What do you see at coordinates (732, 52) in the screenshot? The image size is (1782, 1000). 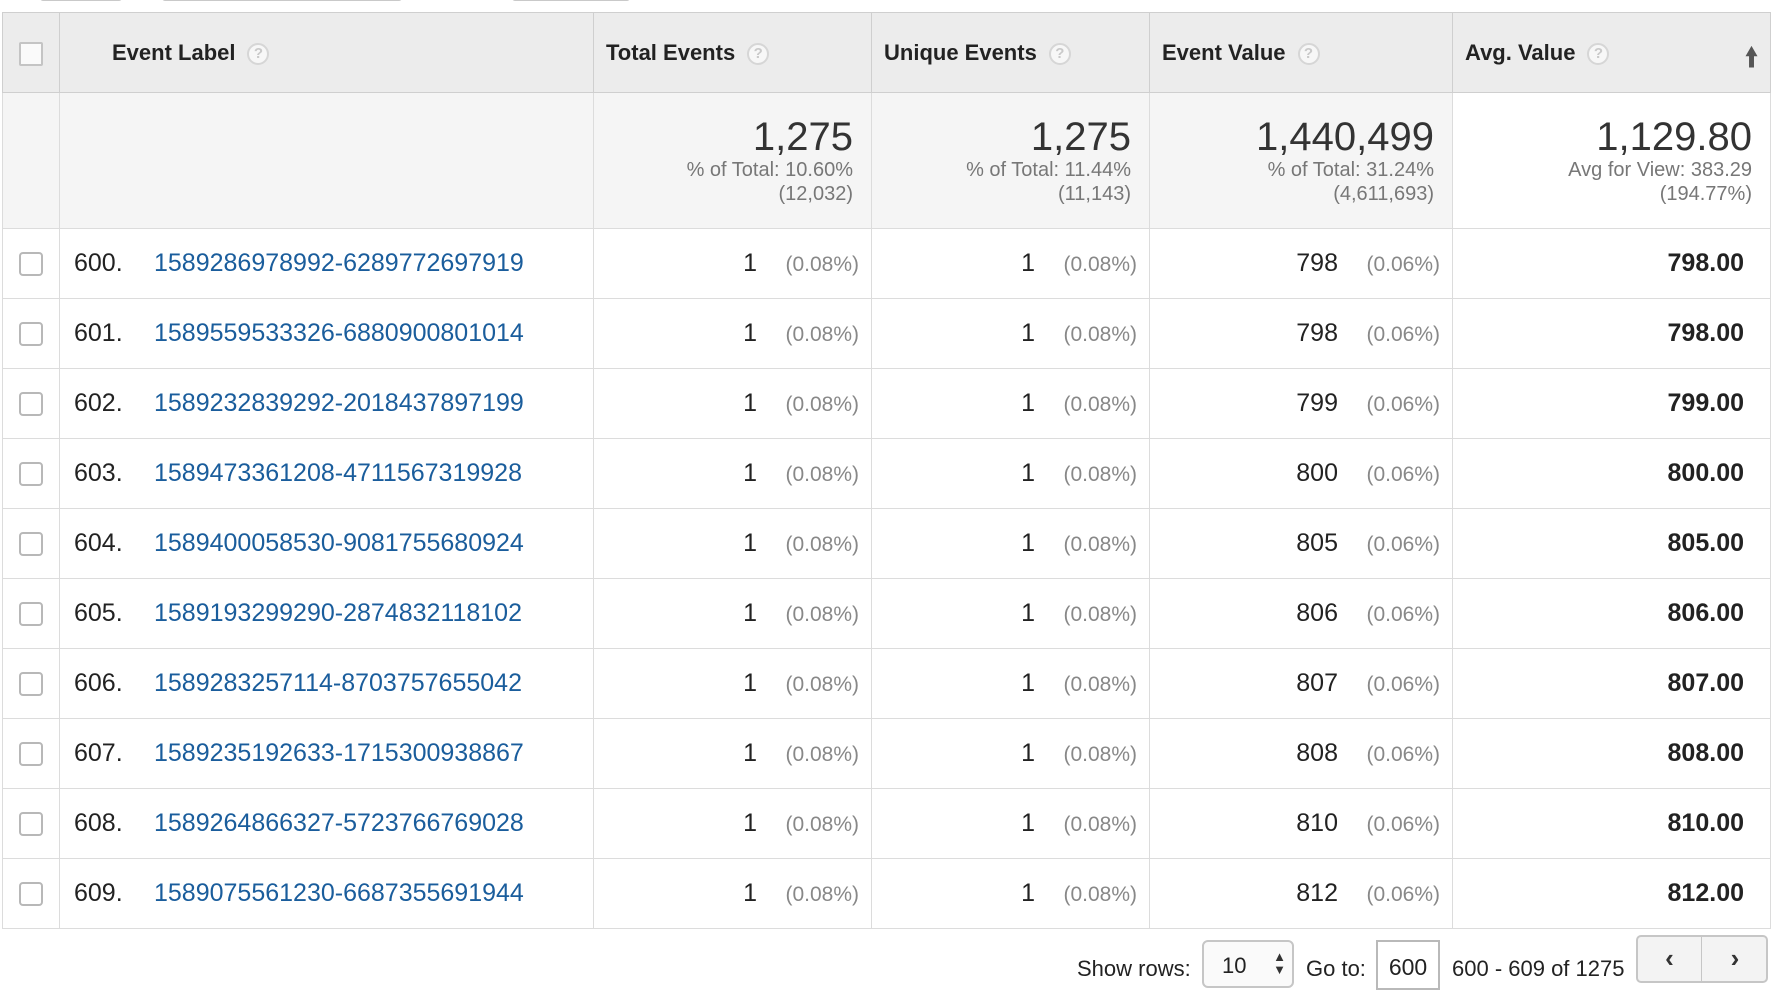 I see `column-header-total-events: Total Events?` at bounding box center [732, 52].